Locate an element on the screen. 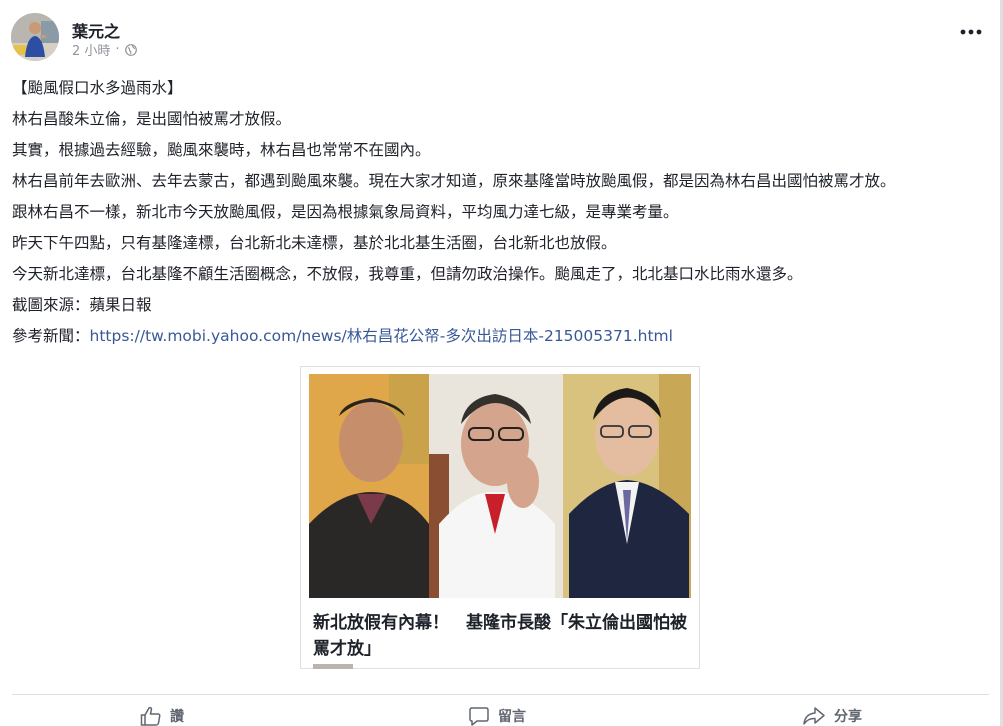 This screenshot has height=726, width=1003. globe-icon is located at coordinates (130, 49).